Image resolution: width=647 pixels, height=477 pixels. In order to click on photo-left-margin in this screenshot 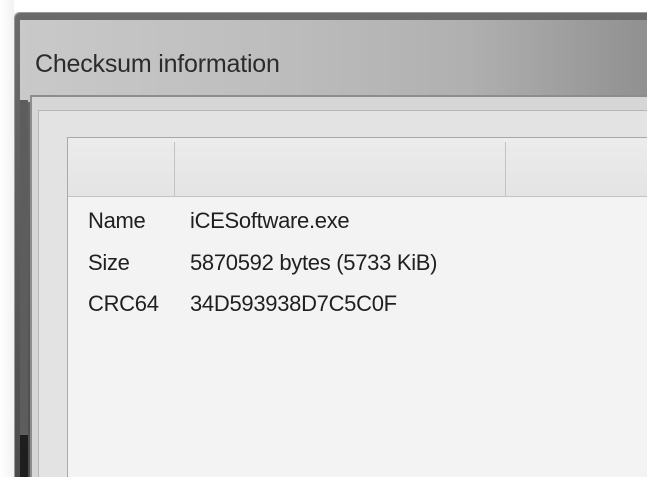, I will do `click(7, 238)`.